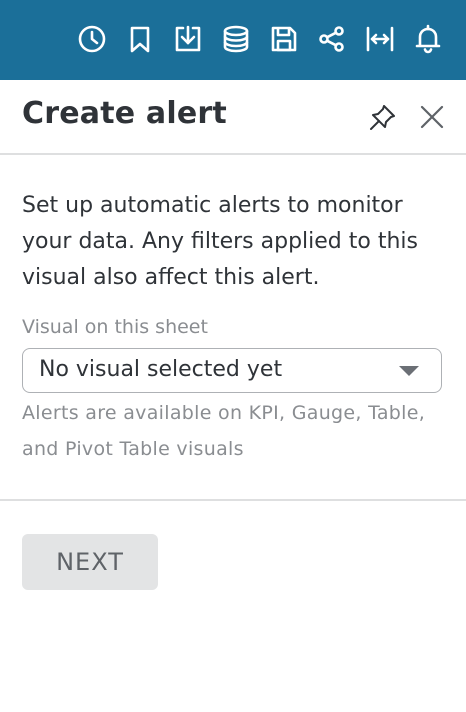 The height and width of the screenshot is (712, 466). Describe the element at coordinates (161, 369) in the screenshot. I see `visual-select-value: No visual selected yet` at that location.